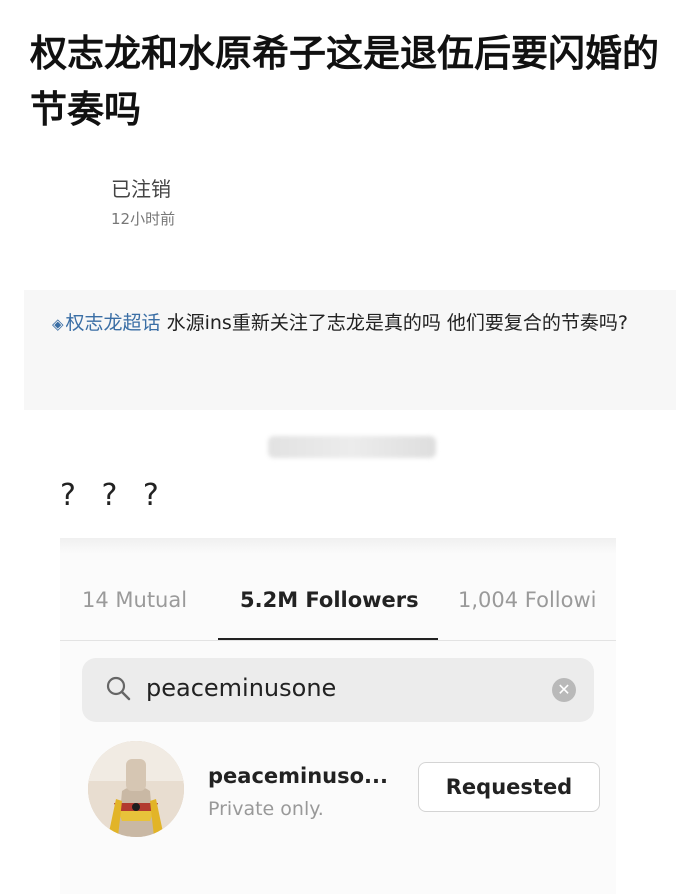 The width and height of the screenshot is (700, 894). Describe the element at coordinates (141, 187) in the screenshot. I see `author-name: 已注销` at that location.